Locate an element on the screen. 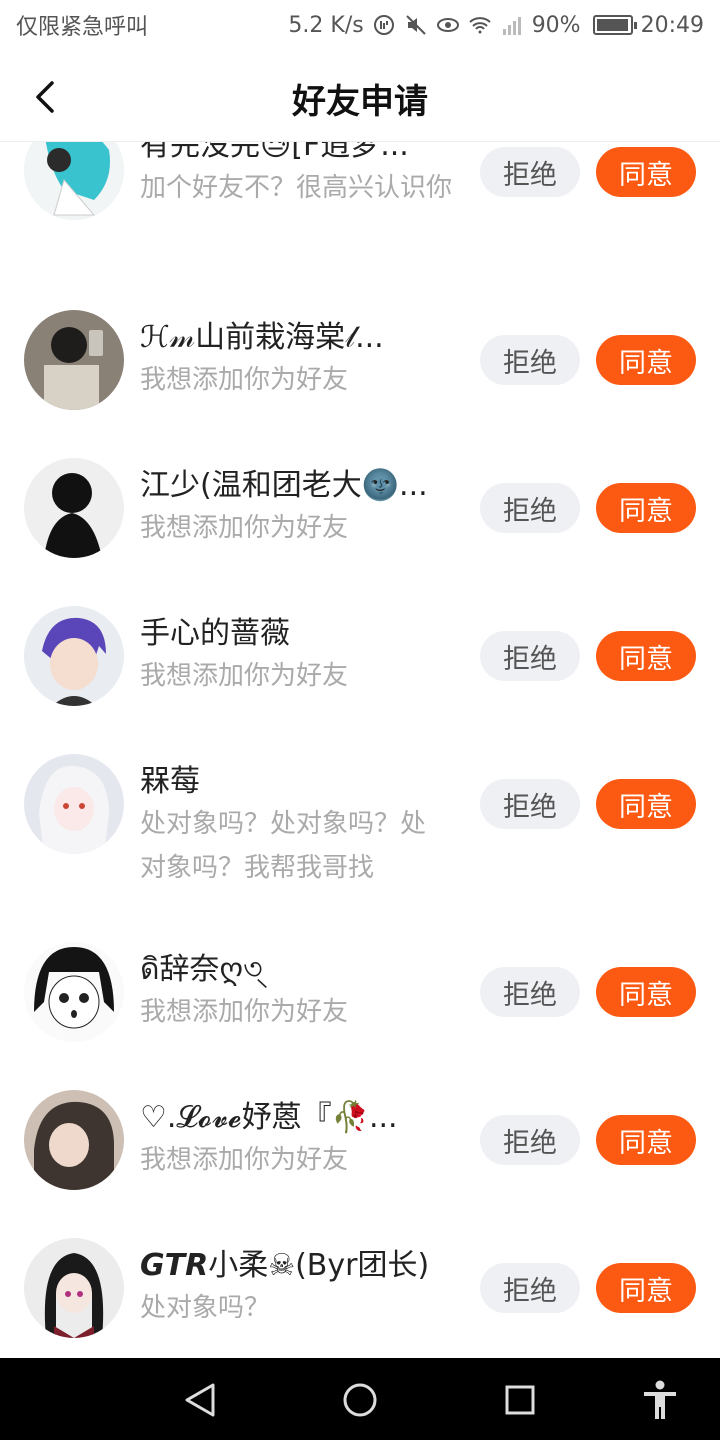 This screenshot has width=720, height=1440. request-info: ℋ𝓂山前栽海棠𝓁... 我想添加你为好友 is located at coordinates (300, 360).